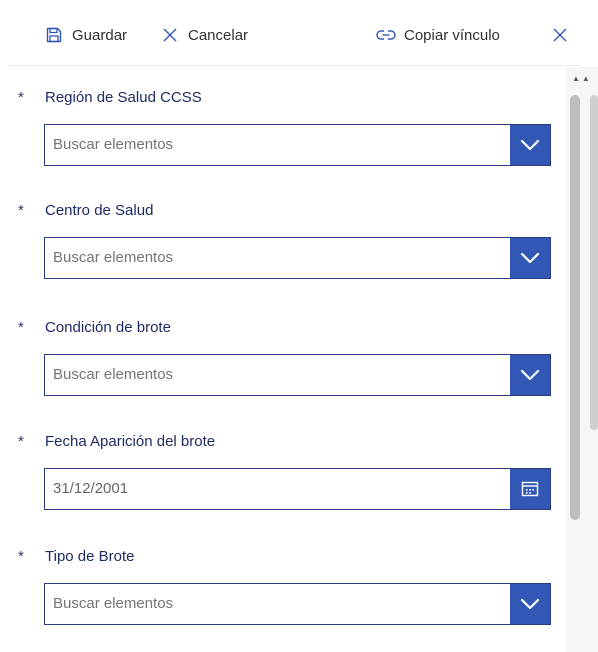 Image resolution: width=598 pixels, height=652 pixels. I want to click on copy-link-button: Copiar vínculo, so click(438, 35).